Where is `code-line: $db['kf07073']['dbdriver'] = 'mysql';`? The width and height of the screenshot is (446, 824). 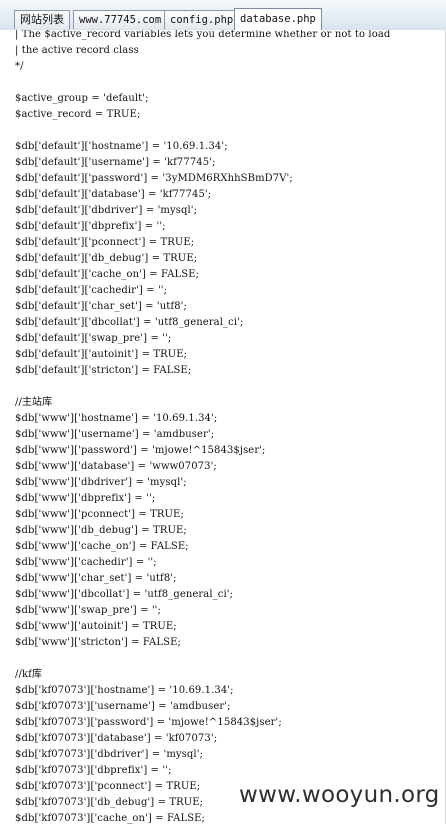 code-line: $db['kf07073']['dbdriver'] = 'mysql'; is located at coordinates (109, 754).